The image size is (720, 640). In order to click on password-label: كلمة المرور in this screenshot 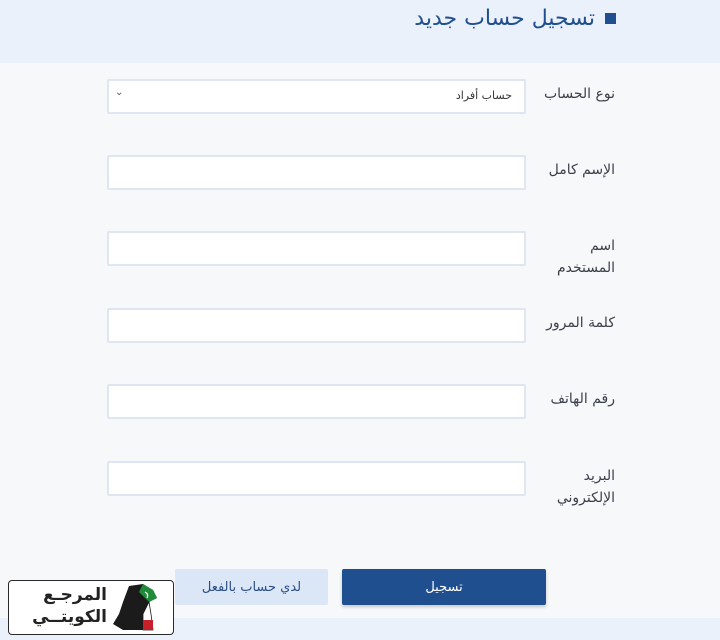, I will do `click(580, 323)`.